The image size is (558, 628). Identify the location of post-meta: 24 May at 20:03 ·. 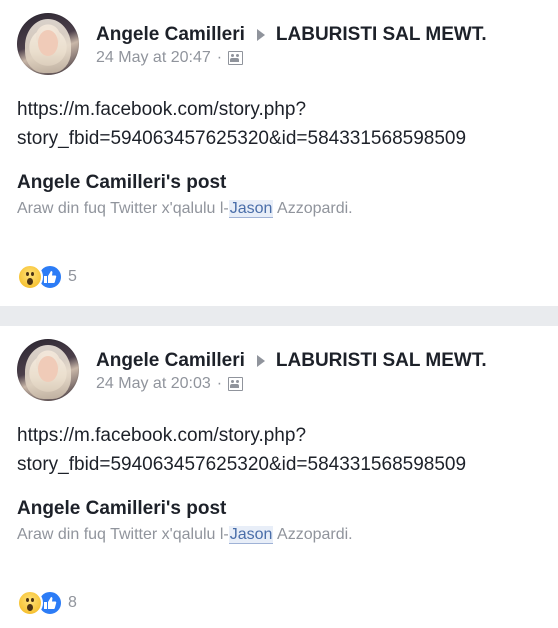
(170, 384).